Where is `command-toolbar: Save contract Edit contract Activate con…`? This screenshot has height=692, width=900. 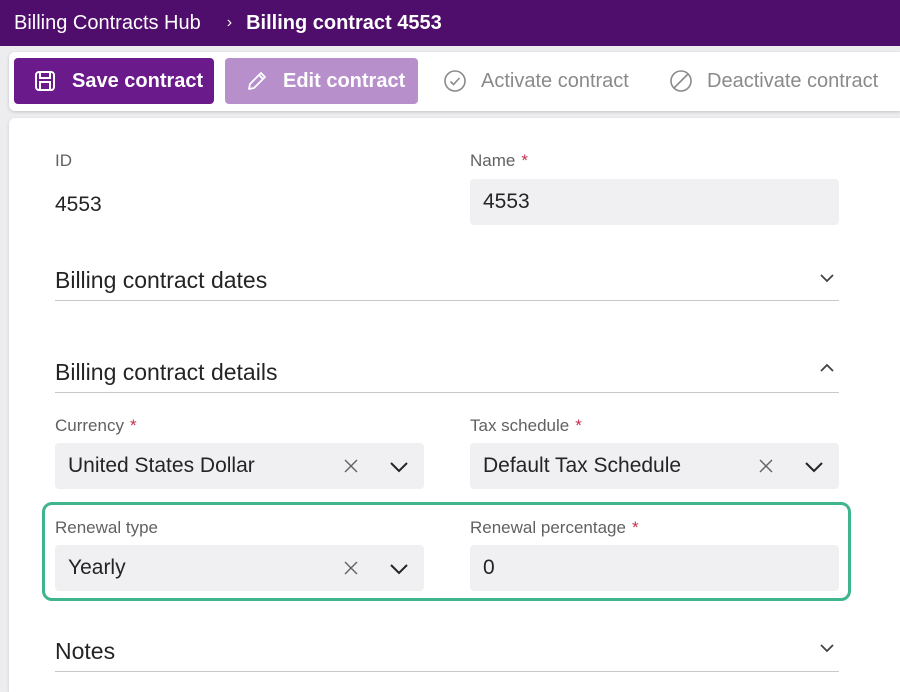
command-toolbar: Save contract Edit contract Activate con… is located at coordinates (454, 81).